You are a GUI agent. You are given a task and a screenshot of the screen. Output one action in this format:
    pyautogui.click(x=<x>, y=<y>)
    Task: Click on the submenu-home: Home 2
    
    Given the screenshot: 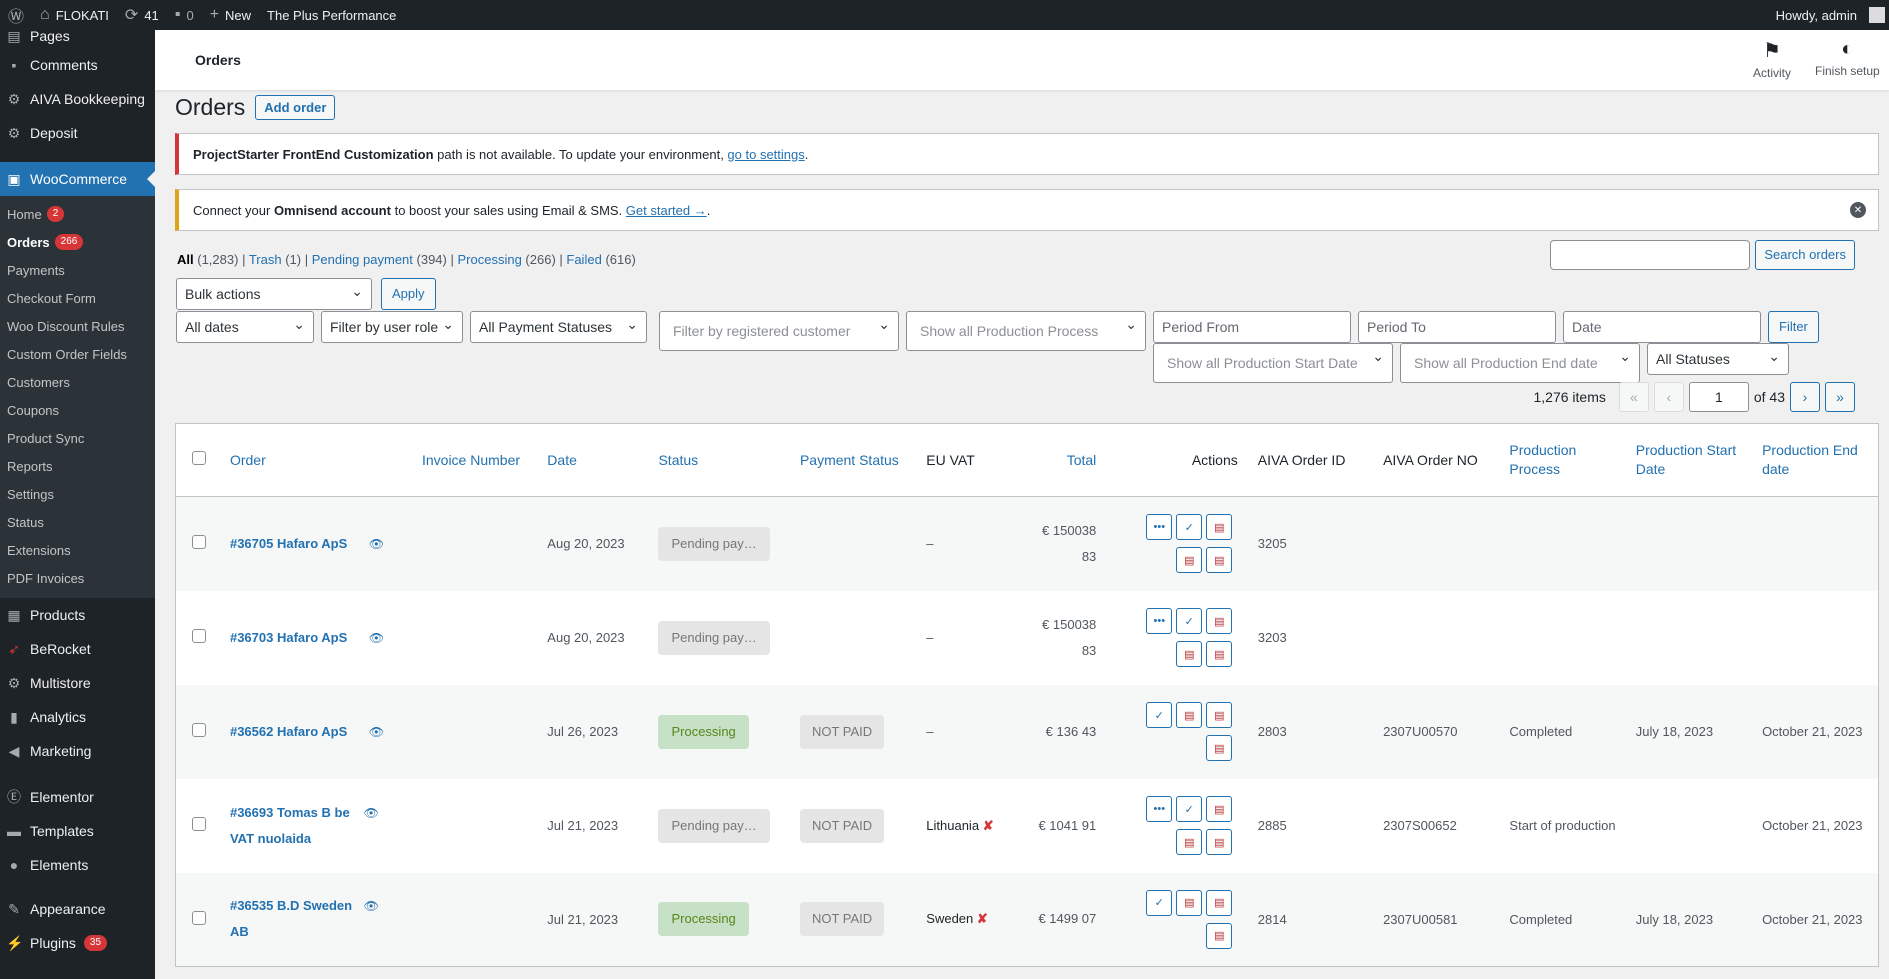 What is the action you would take?
    pyautogui.click(x=77, y=214)
    